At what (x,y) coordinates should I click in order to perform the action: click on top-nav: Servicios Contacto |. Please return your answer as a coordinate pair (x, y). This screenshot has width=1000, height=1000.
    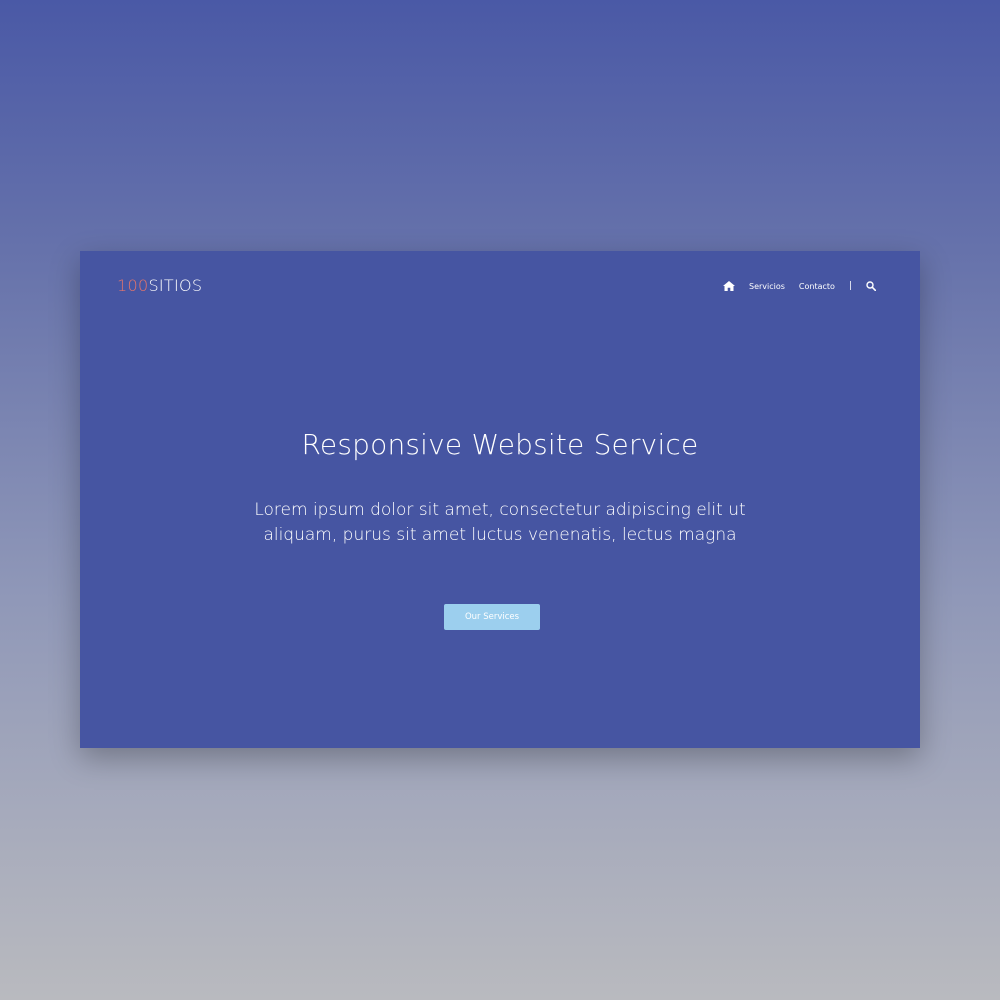
    Looking at the image, I should click on (799, 286).